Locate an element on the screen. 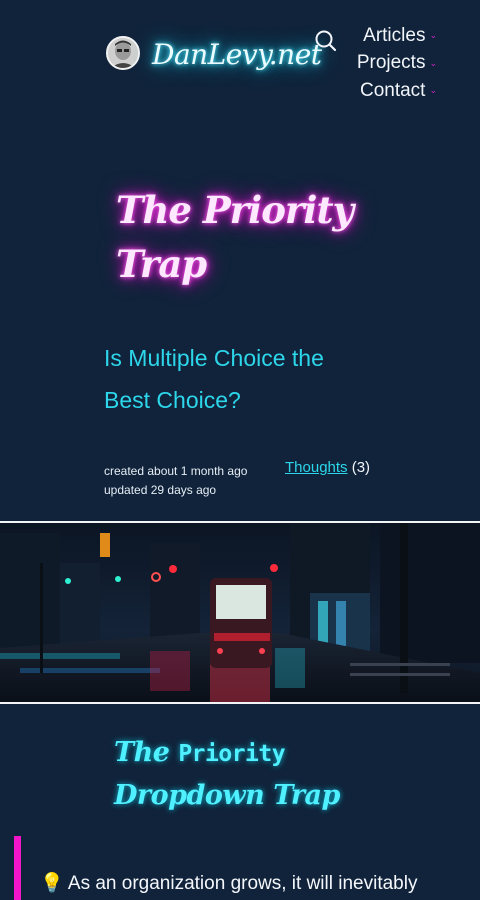  main-nav: Articles ⌄ Projects ⌄ Contact ⌄ is located at coordinates (397, 63).